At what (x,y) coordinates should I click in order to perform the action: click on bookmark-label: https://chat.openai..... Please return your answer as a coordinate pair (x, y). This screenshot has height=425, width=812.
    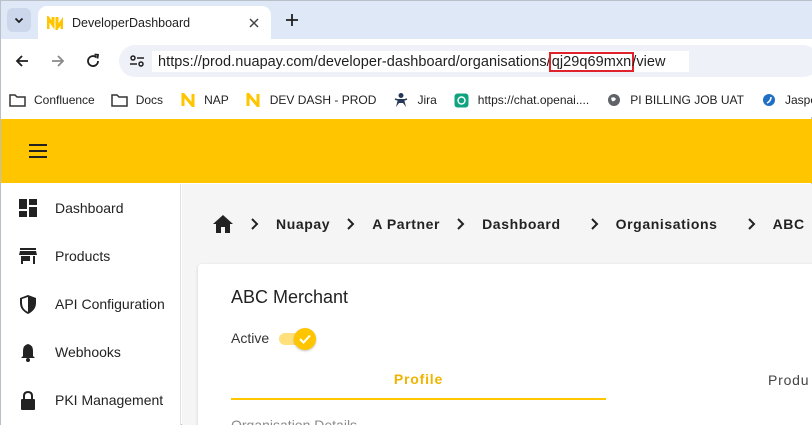
    Looking at the image, I should click on (533, 100).